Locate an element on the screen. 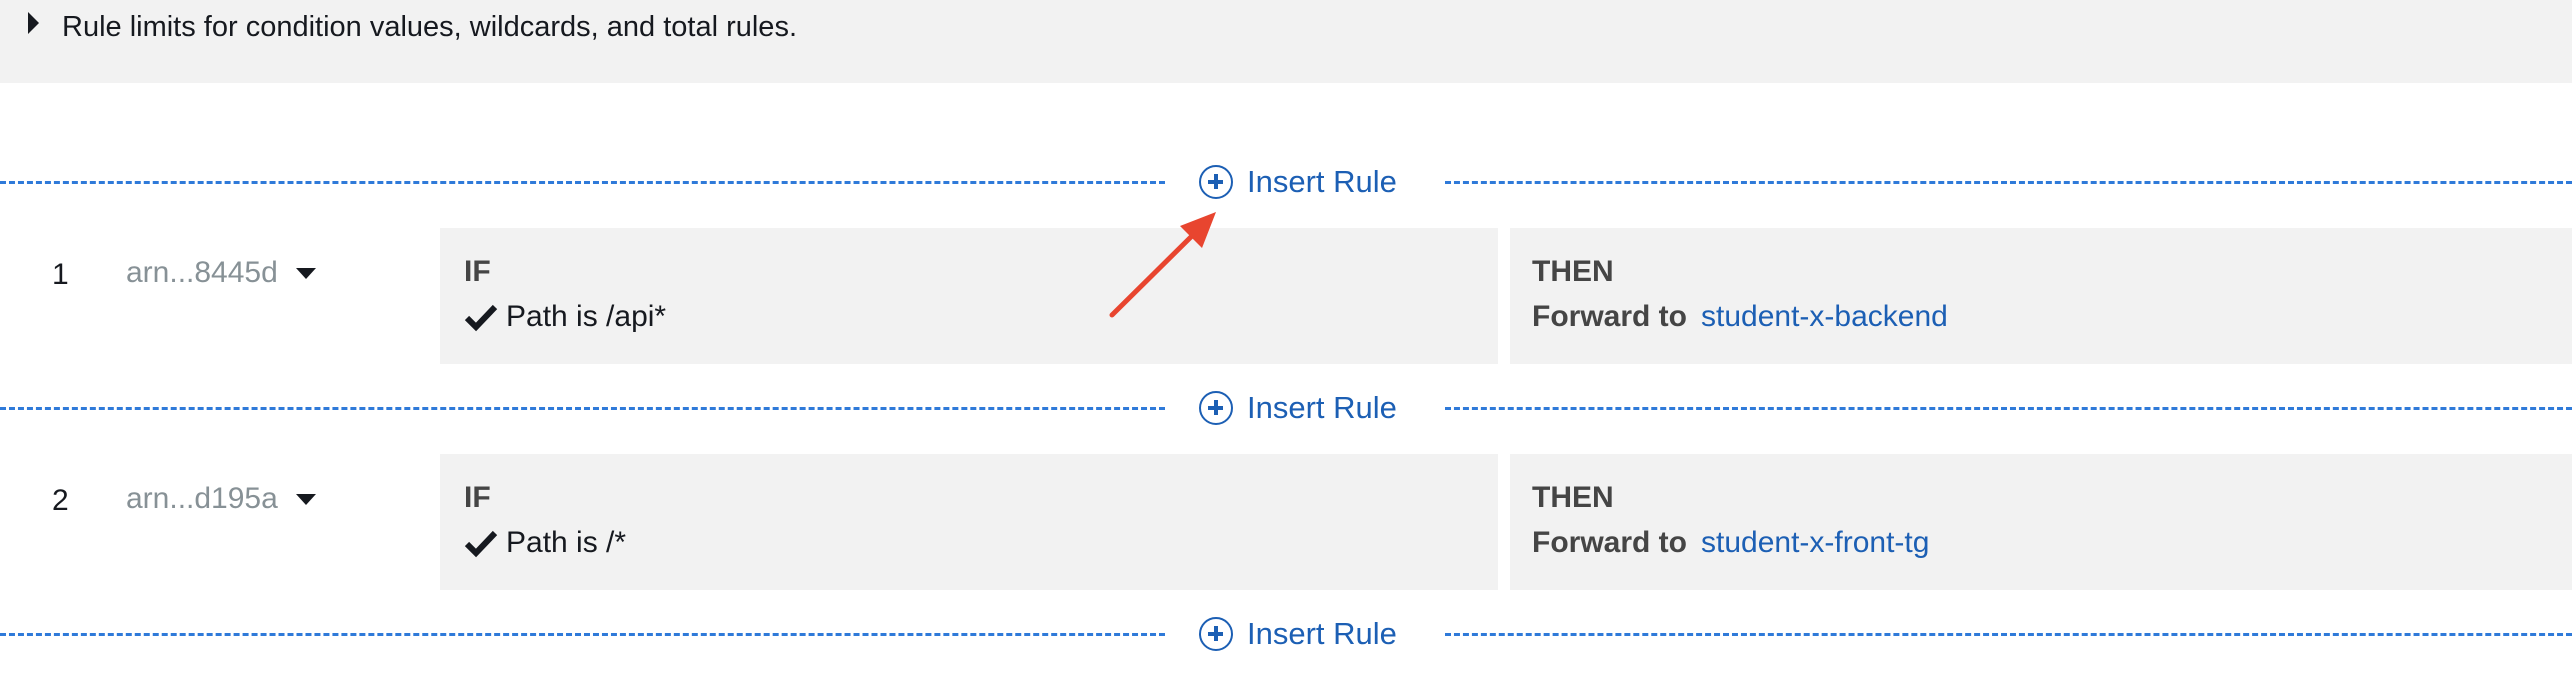 The width and height of the screenshot is (2572, 676). rule-then-box: THEN Forward to student-x-backend is located at coordinates (2041, 296).